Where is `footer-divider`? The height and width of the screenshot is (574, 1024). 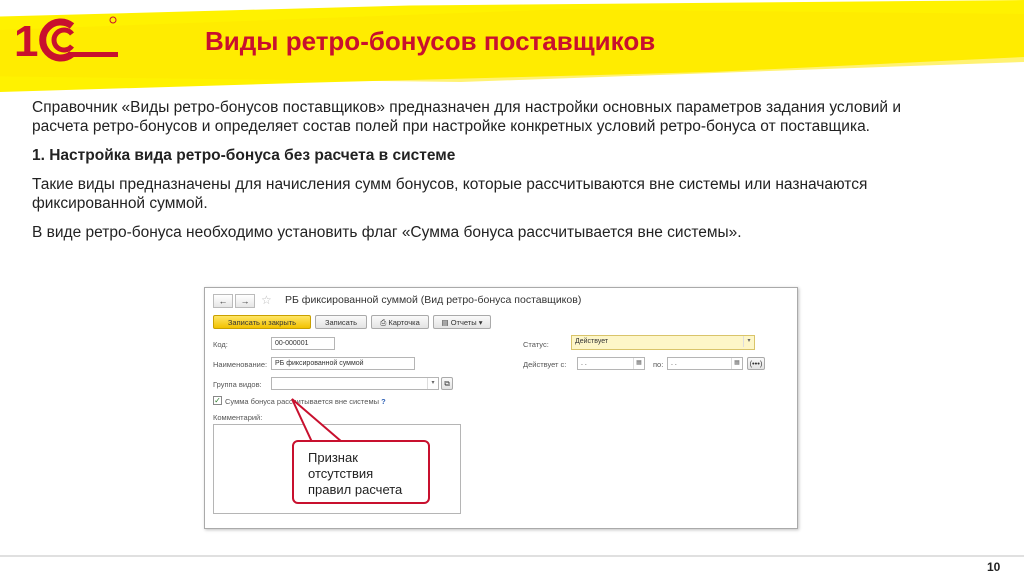
footer-divider is located at coordinates (512, 556).